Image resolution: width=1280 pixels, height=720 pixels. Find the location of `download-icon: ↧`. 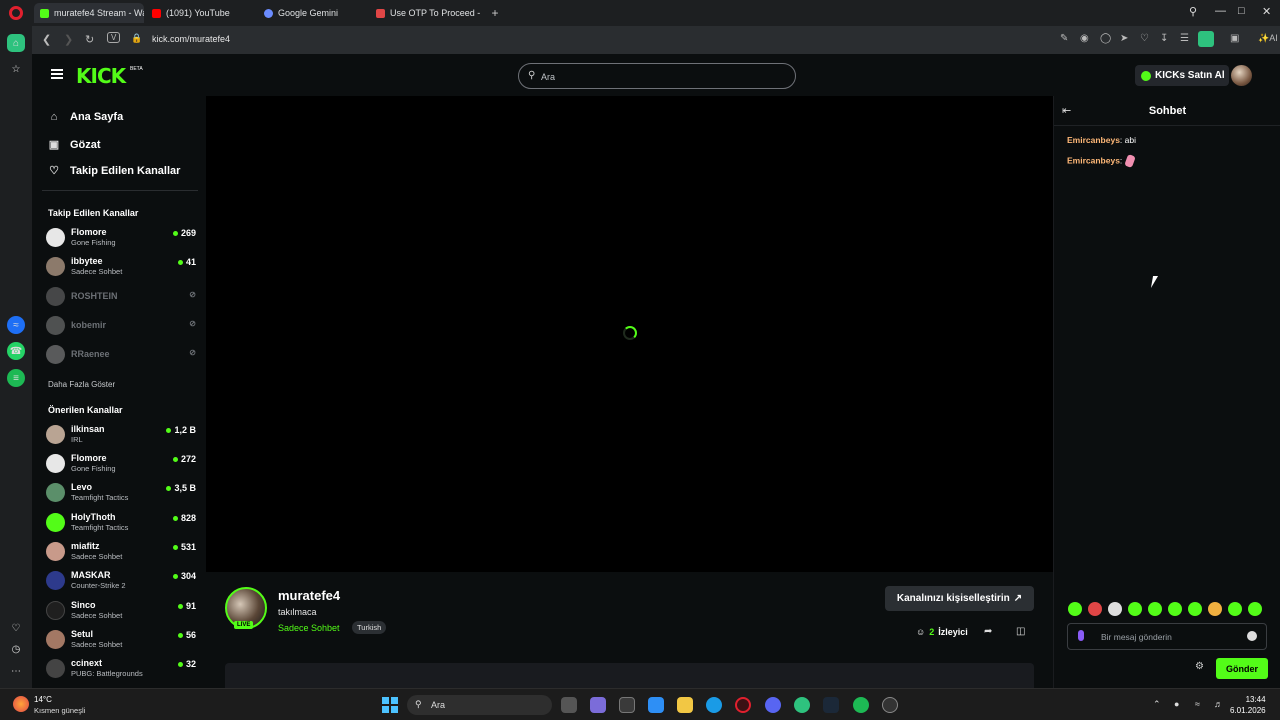

download-icon: ↧ is located at coordinates (1164, 38).